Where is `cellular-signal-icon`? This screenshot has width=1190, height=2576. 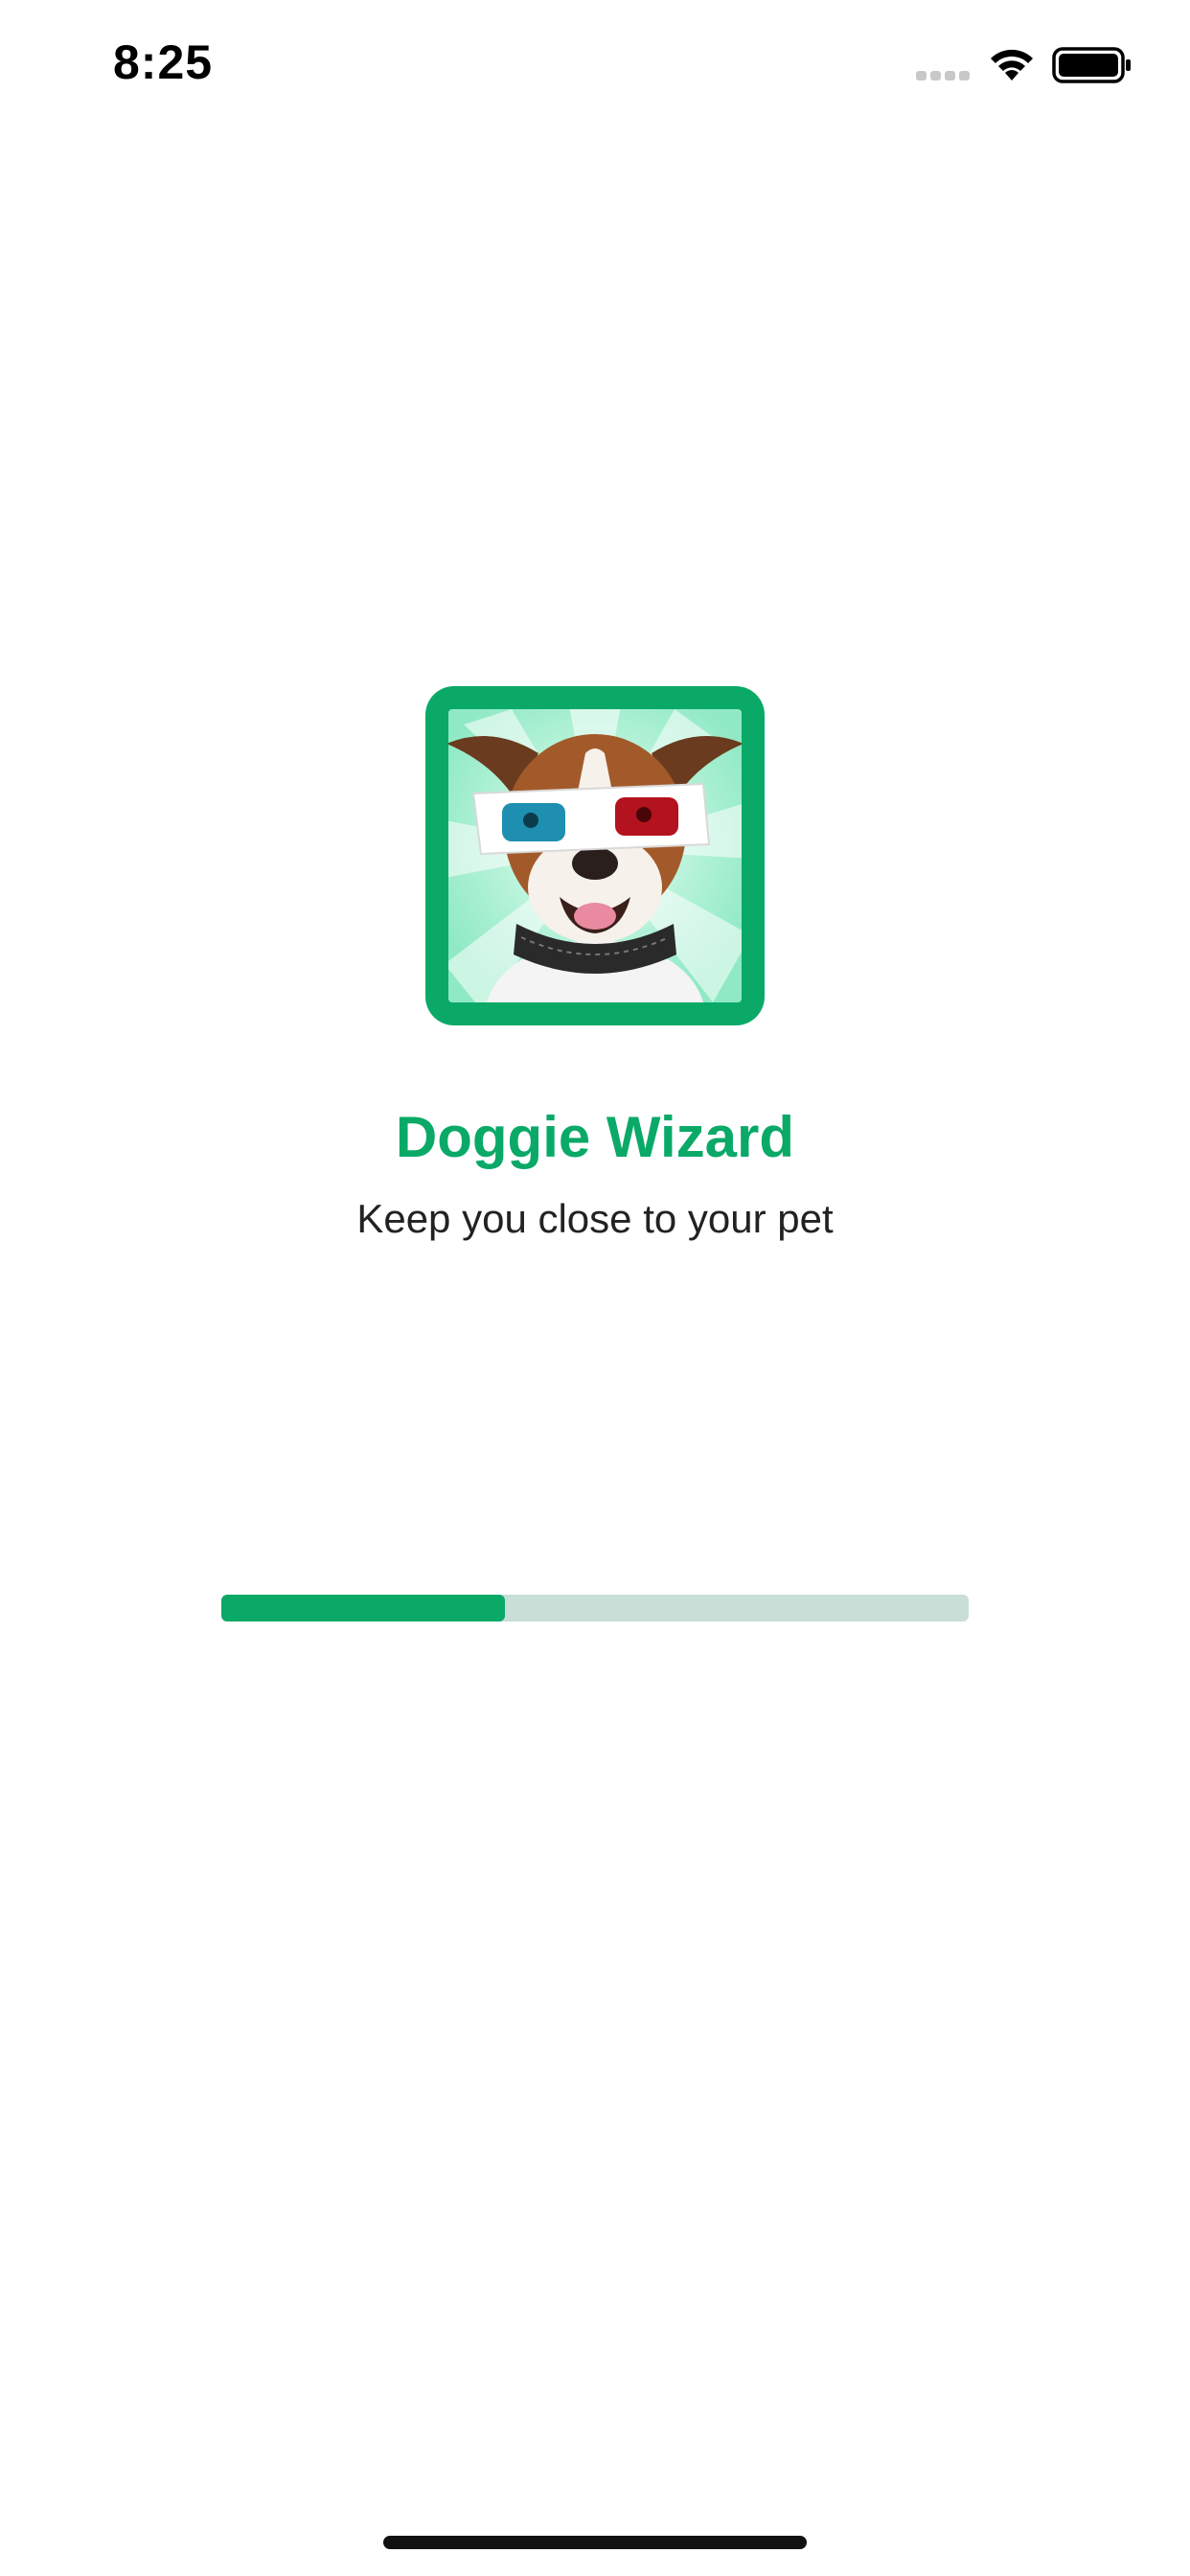
cellular-signal-icon is located at coordinates (943, 75).